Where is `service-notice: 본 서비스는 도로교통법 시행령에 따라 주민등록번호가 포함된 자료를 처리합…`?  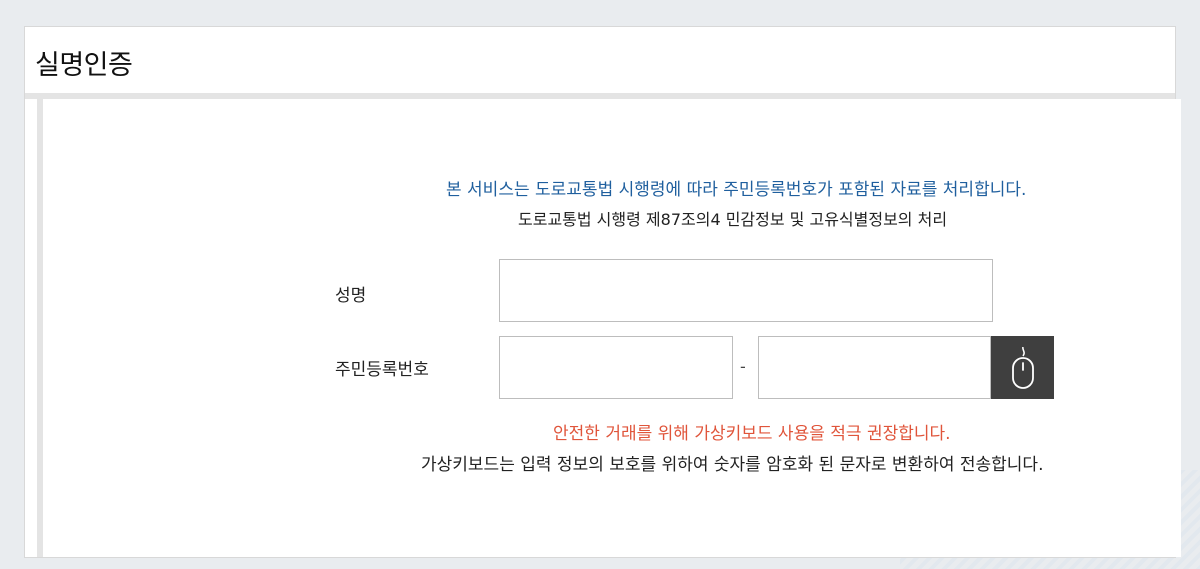 service-notice: 본 서비스는 도로교통법 시행령에 따라 주민등록번호가 포함된 자료를 처리합… is located at coordinates (736, 190).